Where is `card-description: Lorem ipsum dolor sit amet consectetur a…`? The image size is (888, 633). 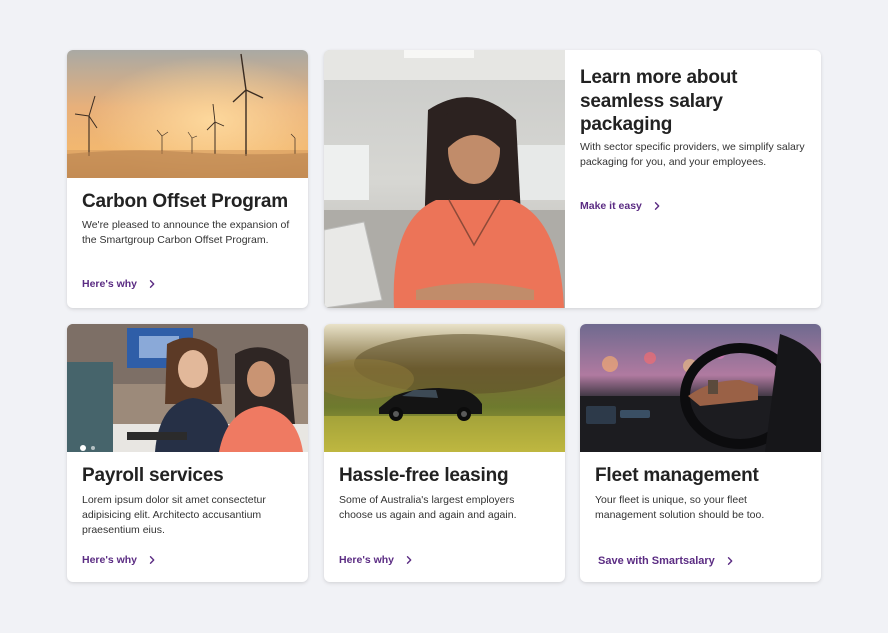
card-description: Lorem ipsum dolor sit amet consectetur a… is located at coordinates (174, 515).